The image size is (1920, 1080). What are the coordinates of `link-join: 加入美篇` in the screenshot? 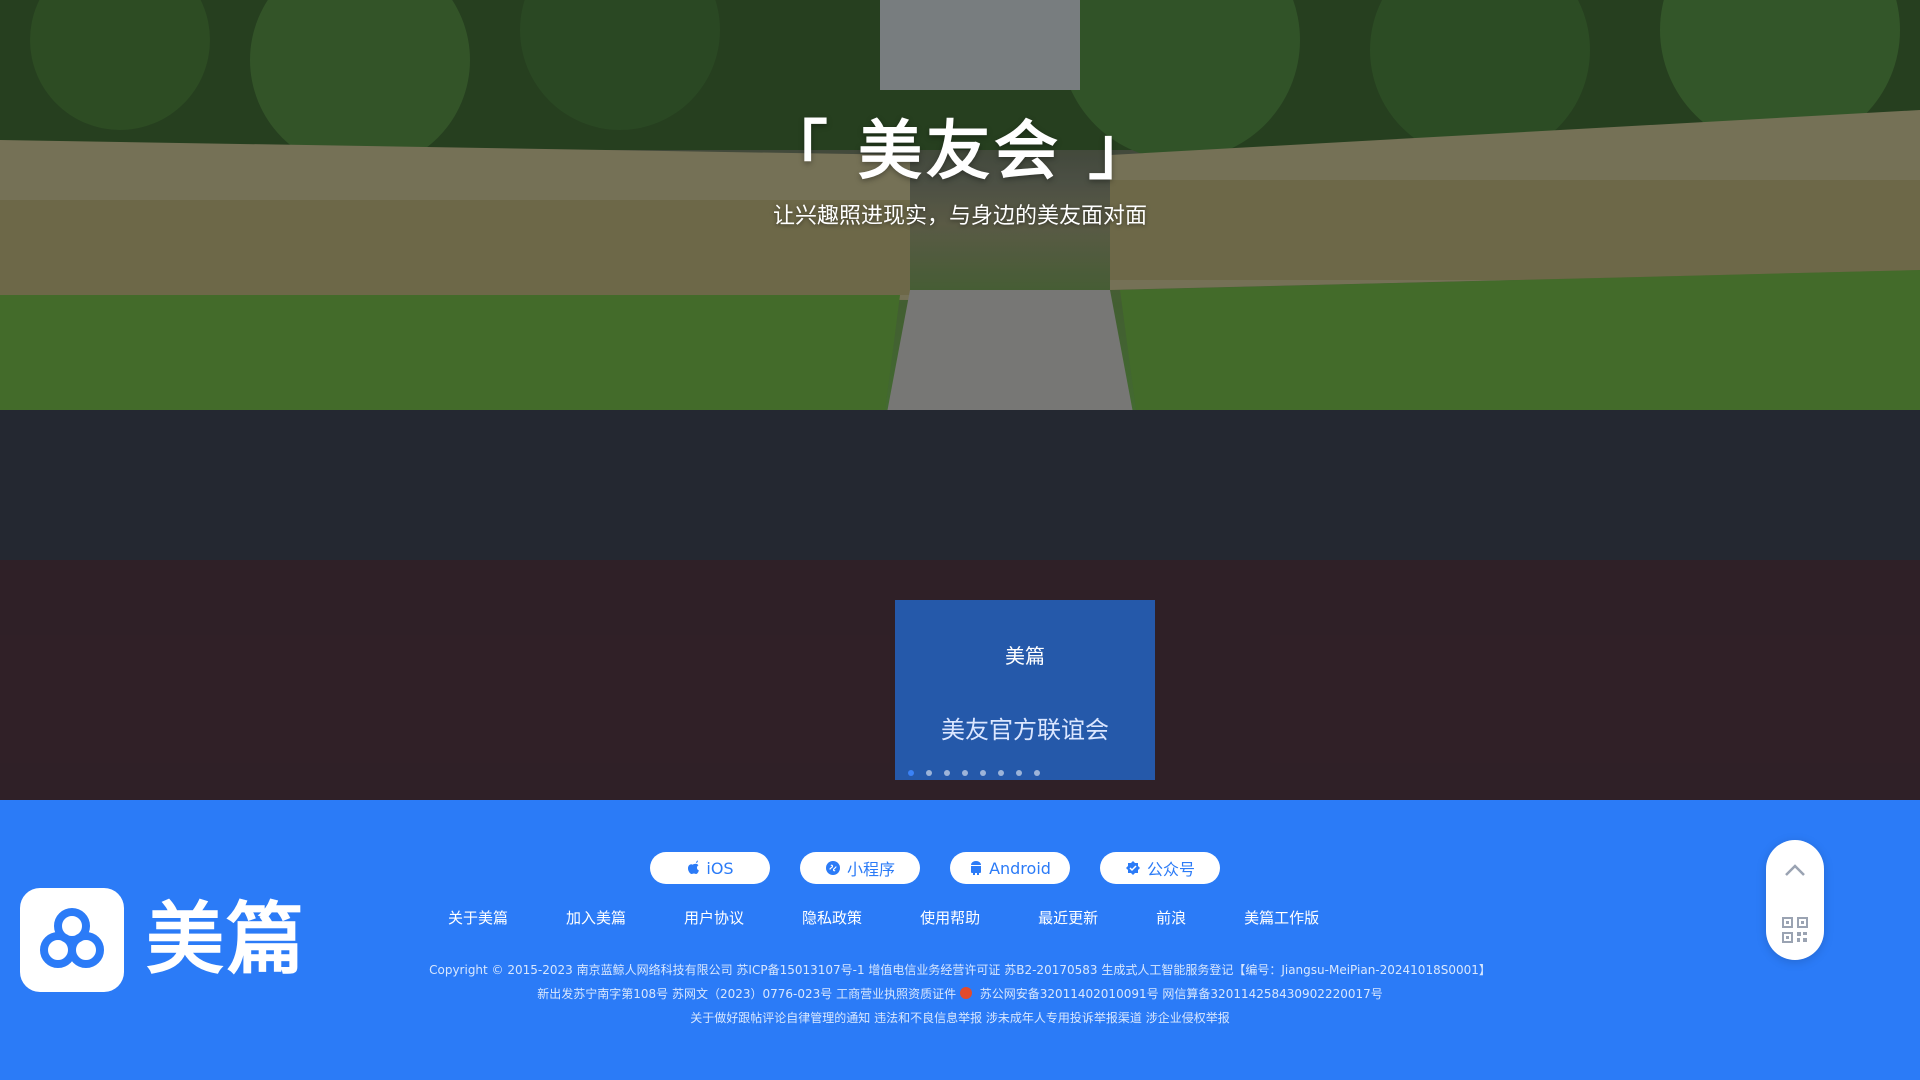 It's located at (596, 917).